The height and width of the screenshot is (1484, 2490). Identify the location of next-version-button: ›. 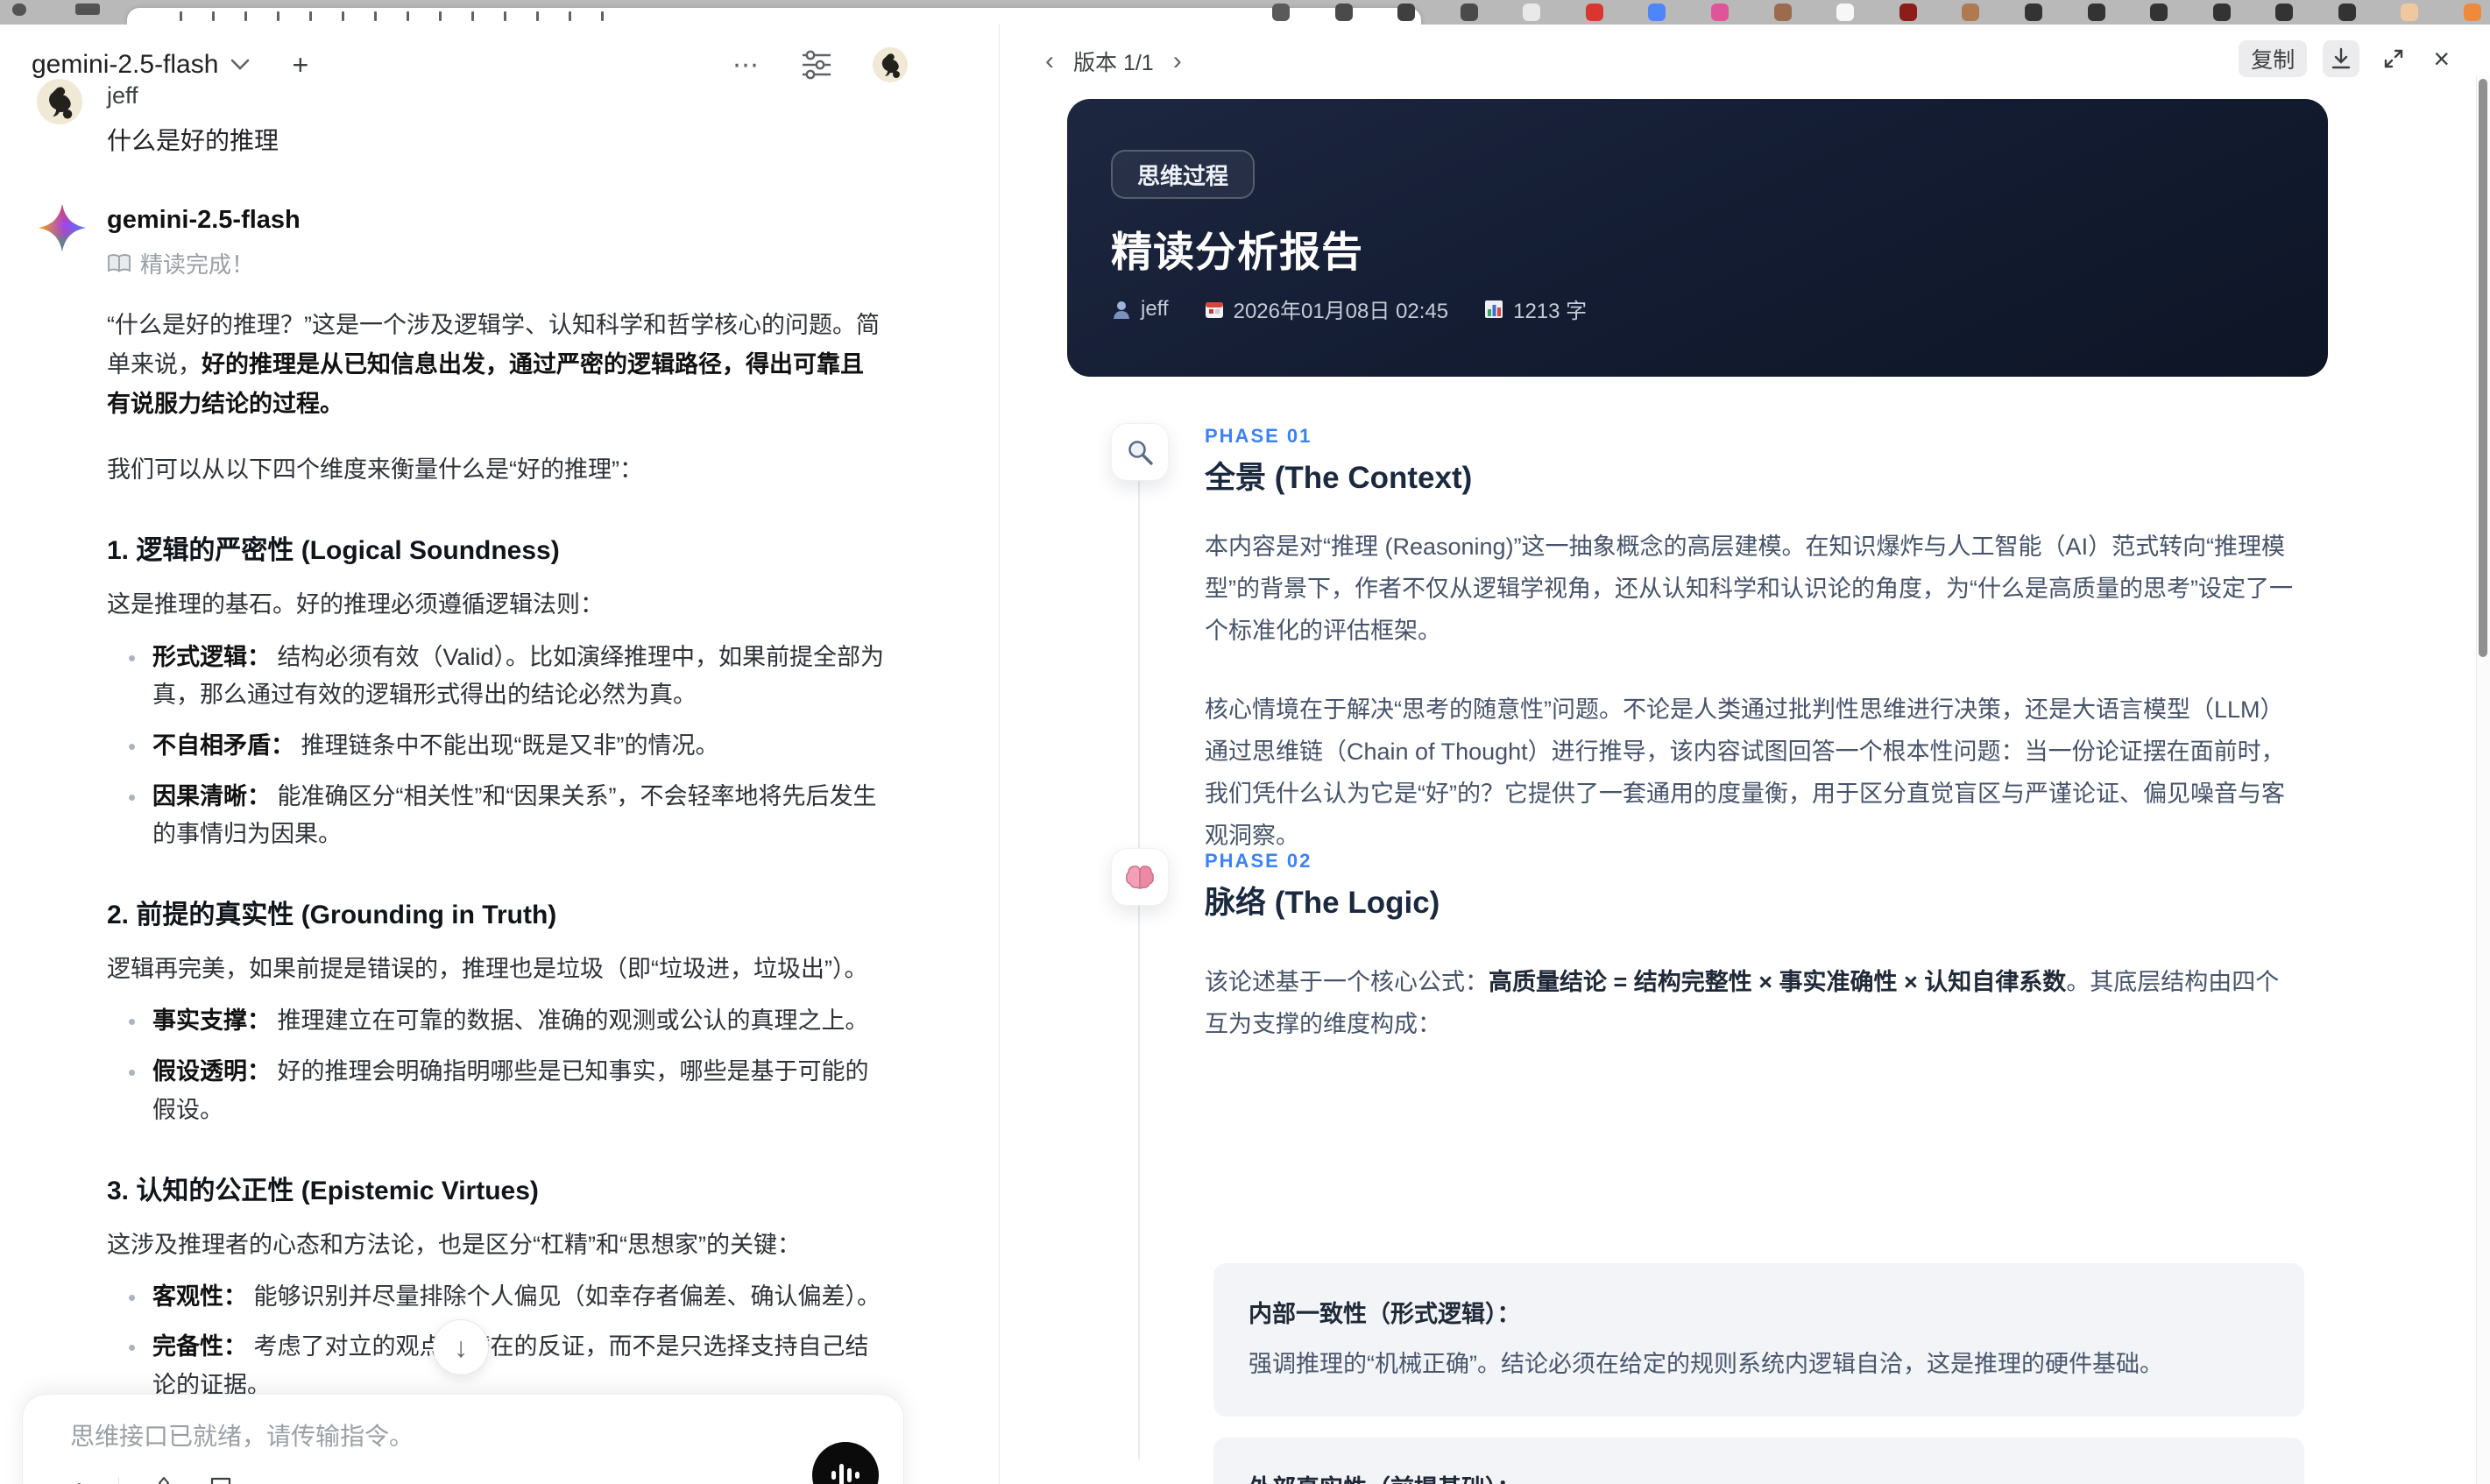
(1177, 61).